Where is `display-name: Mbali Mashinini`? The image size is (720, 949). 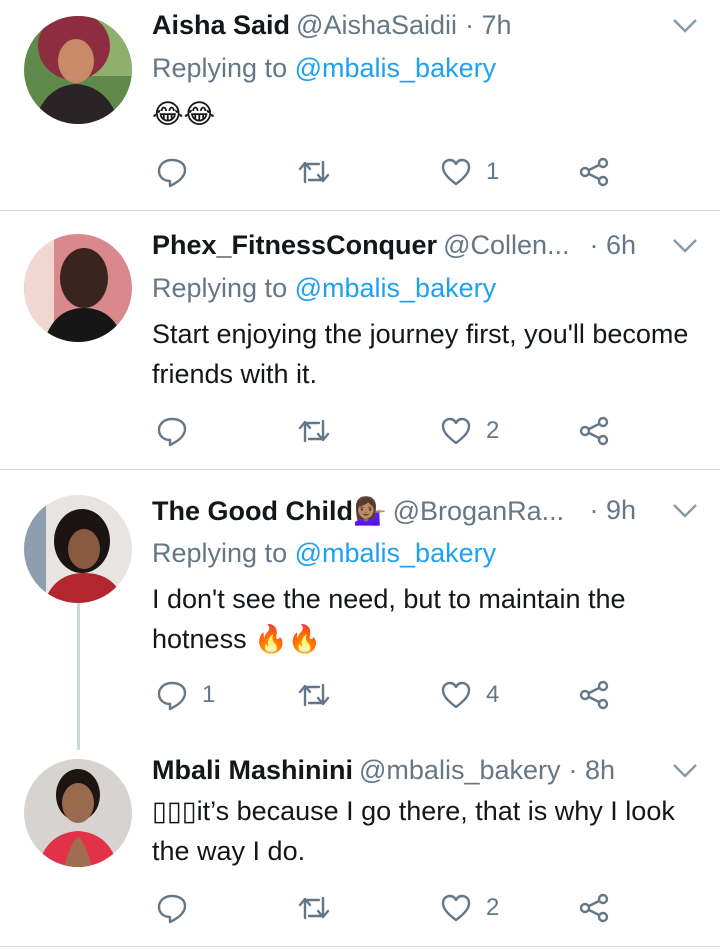
display-name: Mbali Mashinini is located at coordinates (252, 770).